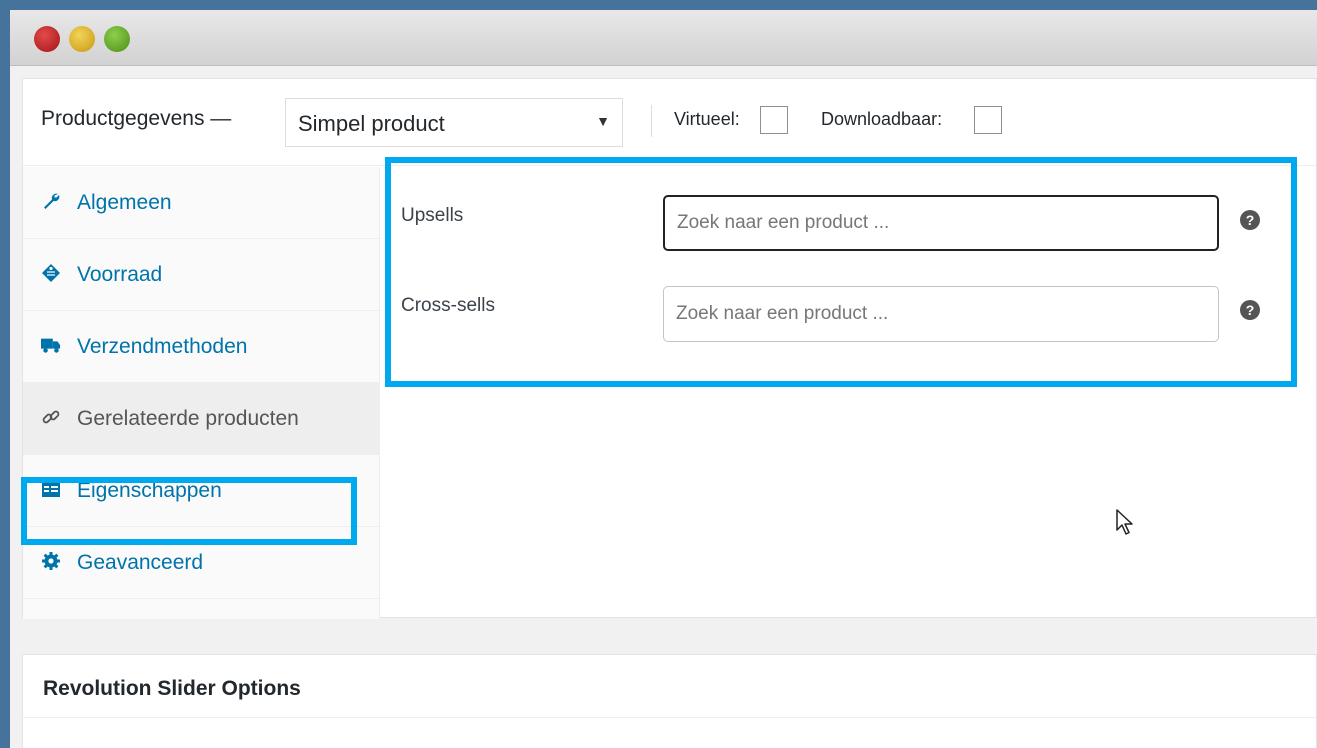 The width and height of the screenshot is (1317, 748). What do you see at coordinates (201, 275) in the screenshot?
I see `tab-voorraad: Voorraad` at bounding box center [201, 275].